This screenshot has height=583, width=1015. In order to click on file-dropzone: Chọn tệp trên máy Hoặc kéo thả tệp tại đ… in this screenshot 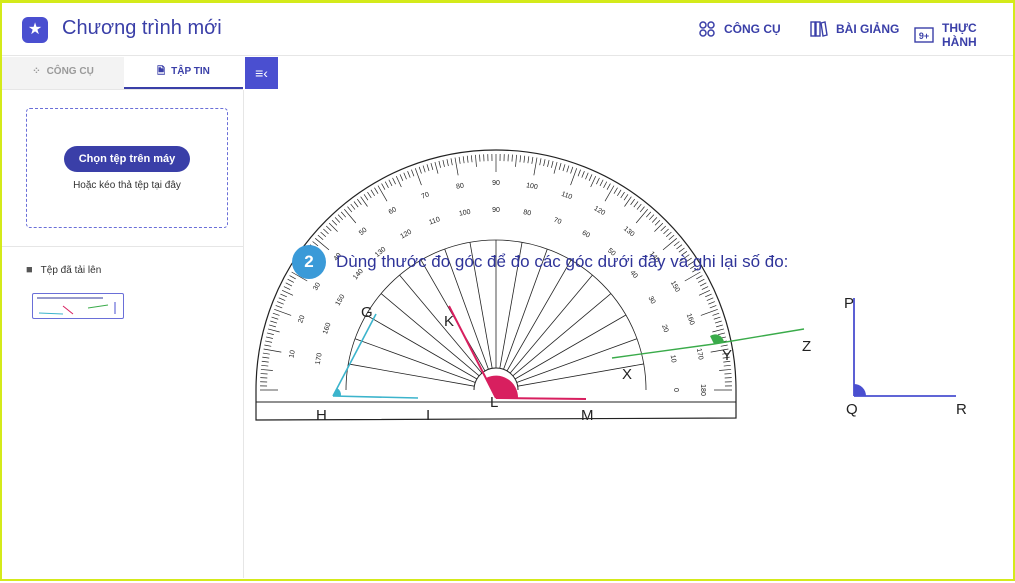, I will do `click(127, 168)`.